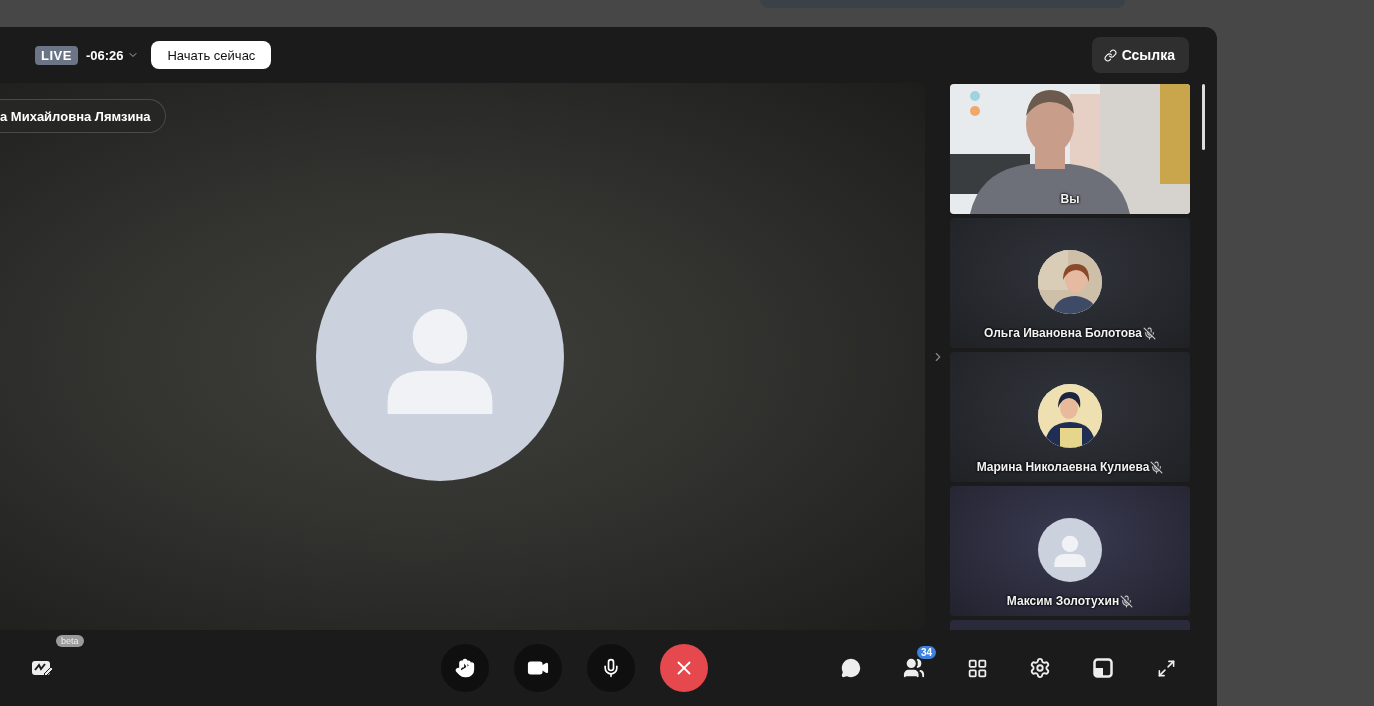 The width and height of the screenshot is (1374, 706). What do you see at coordinates (1070, 149) in the screenshot?
I see `participant-tile: Вы` at bounding box center [1070, 149].